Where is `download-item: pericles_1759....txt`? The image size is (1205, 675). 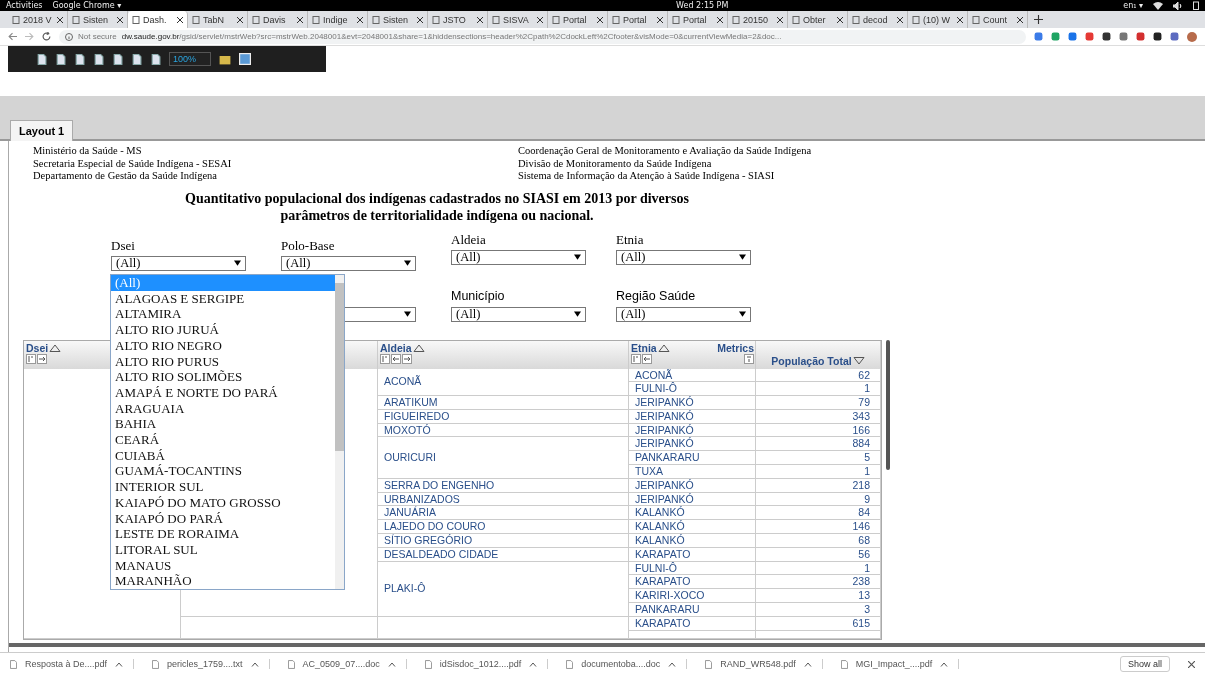 download-item: pericles_1759....txt is located at coordinates (205, 664).